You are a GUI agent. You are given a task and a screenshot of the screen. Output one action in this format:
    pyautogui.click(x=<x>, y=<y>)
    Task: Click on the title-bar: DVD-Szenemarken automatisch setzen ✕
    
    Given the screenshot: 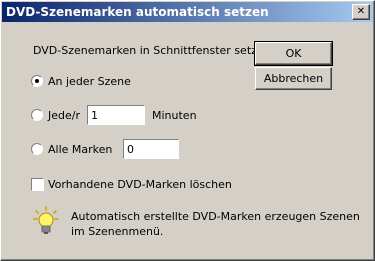 What is the action you would take?
    pyautogui.click(x=187, y=12)
    